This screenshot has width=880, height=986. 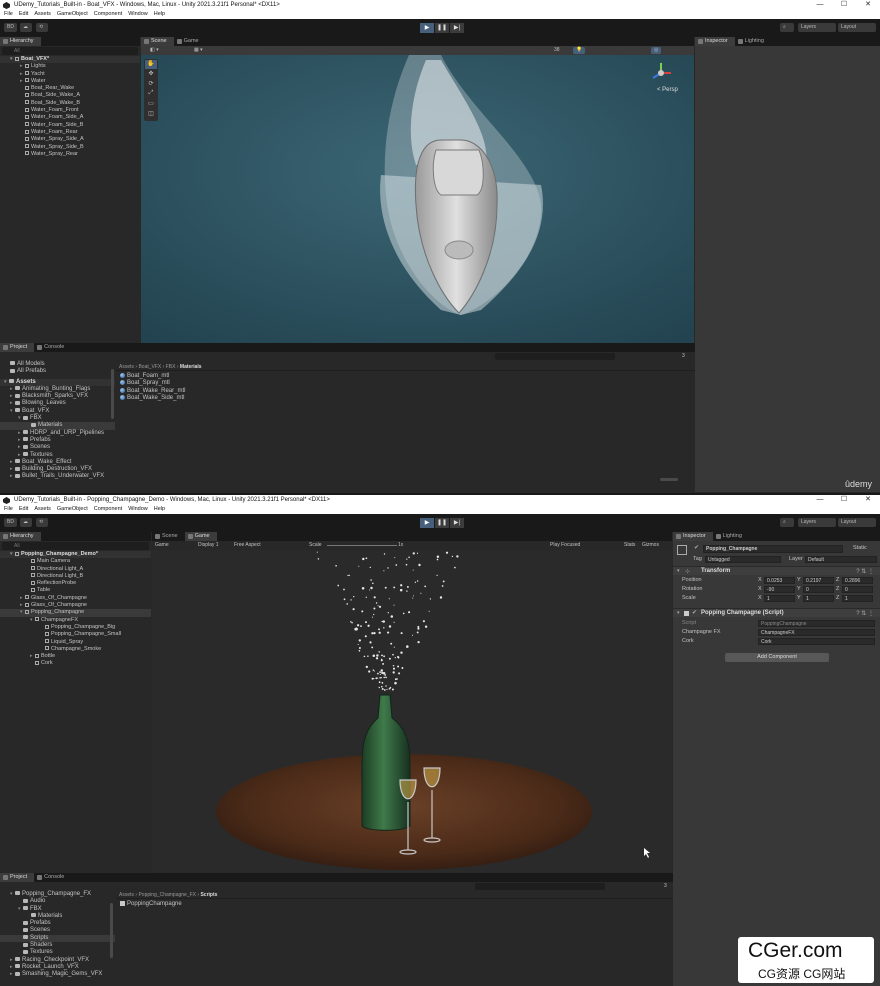 What do you see at coordinates (75, 642) in the screenshot?
I see `hierarchy-item: Liquid_Spray` at bounding box center [75, 642].